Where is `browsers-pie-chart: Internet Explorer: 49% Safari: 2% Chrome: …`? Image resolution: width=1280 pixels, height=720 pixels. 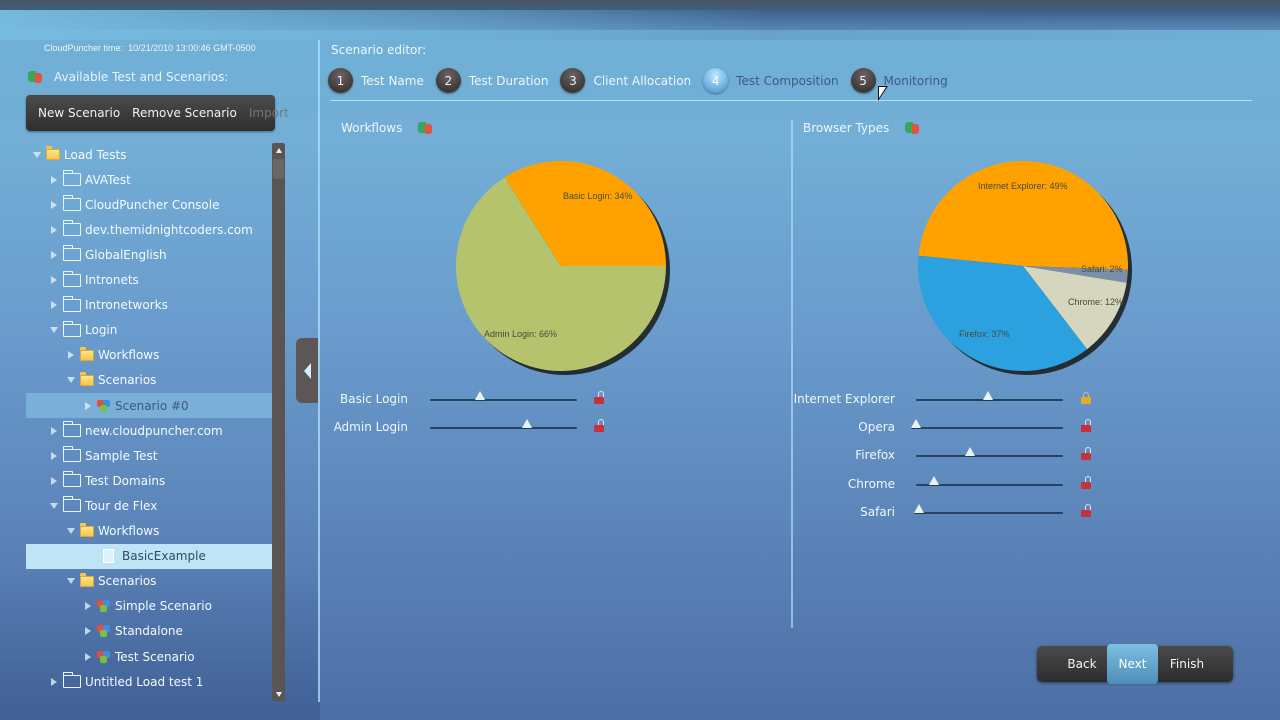
browsers-pie-chart: Internet Explorer: 49% Safari: 2% Chrome: … is located at coordinates (1024, 268).